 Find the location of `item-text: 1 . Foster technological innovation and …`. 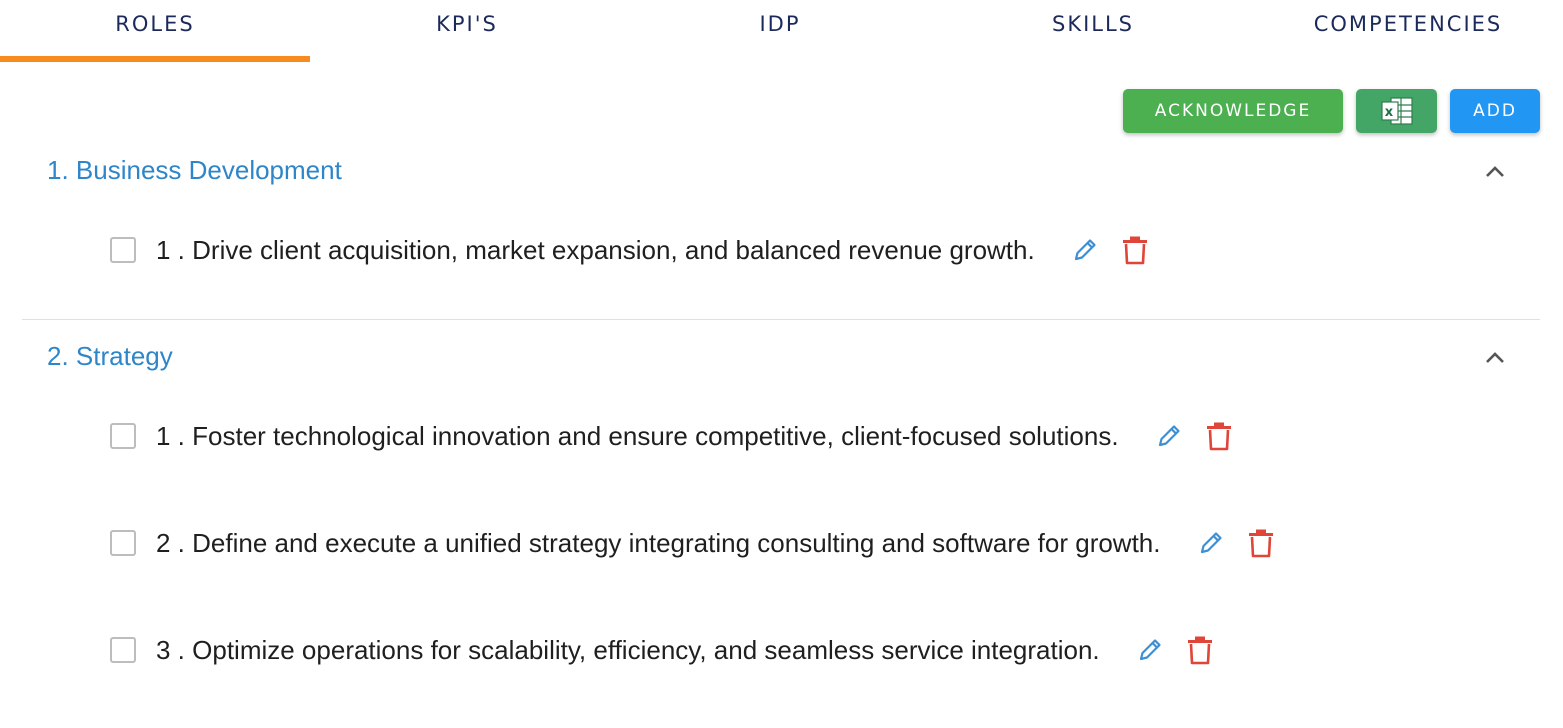

item-text: 1 . Foster technological innovation and … is located at coordinates (637, 435).